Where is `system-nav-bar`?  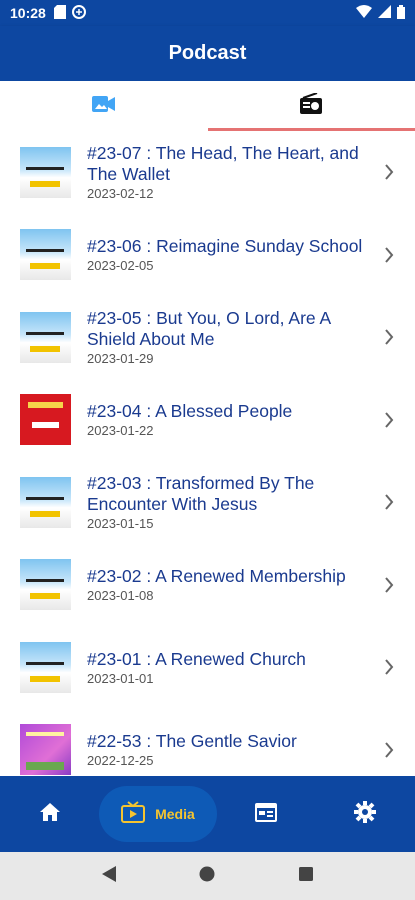
system-nav-bar is located at coordinates (207, 876).